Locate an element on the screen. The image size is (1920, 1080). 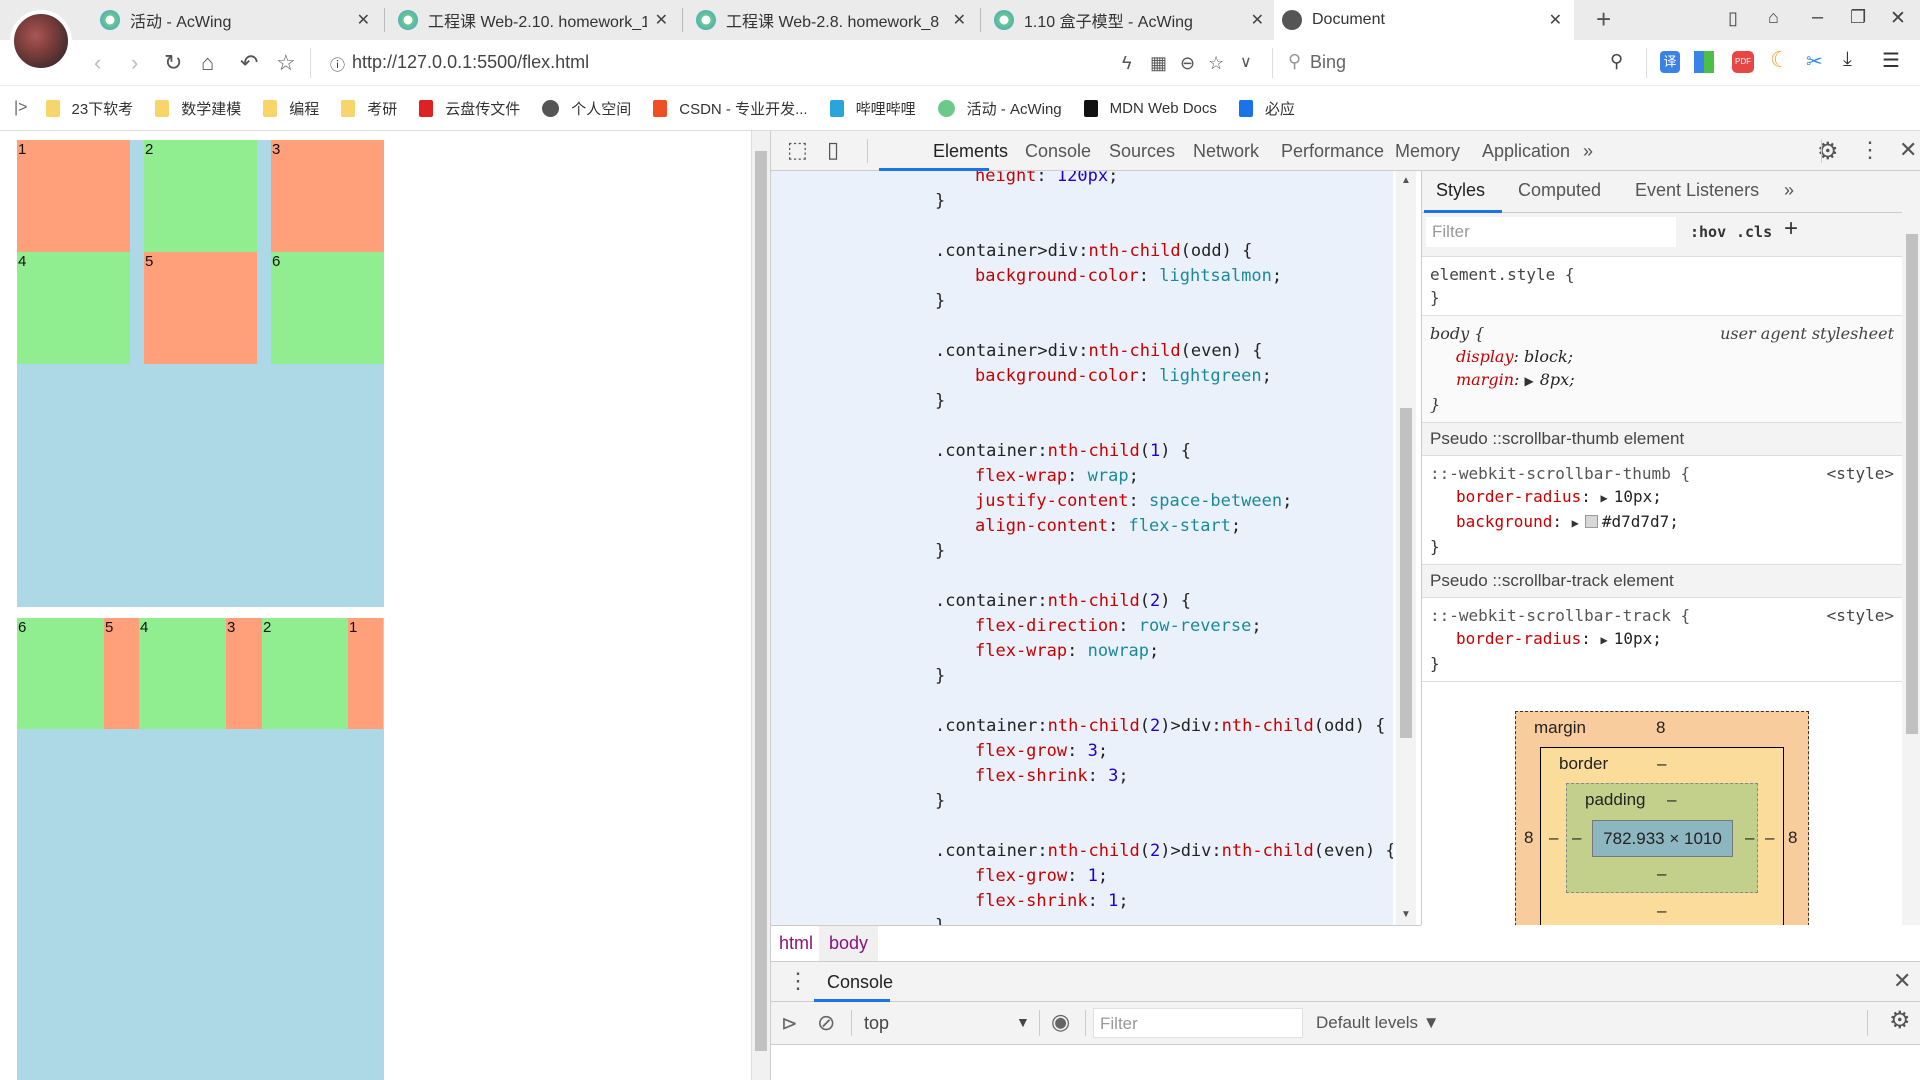
context-dropdown-icon: ▼ is located at coordinates (1023, 1022).